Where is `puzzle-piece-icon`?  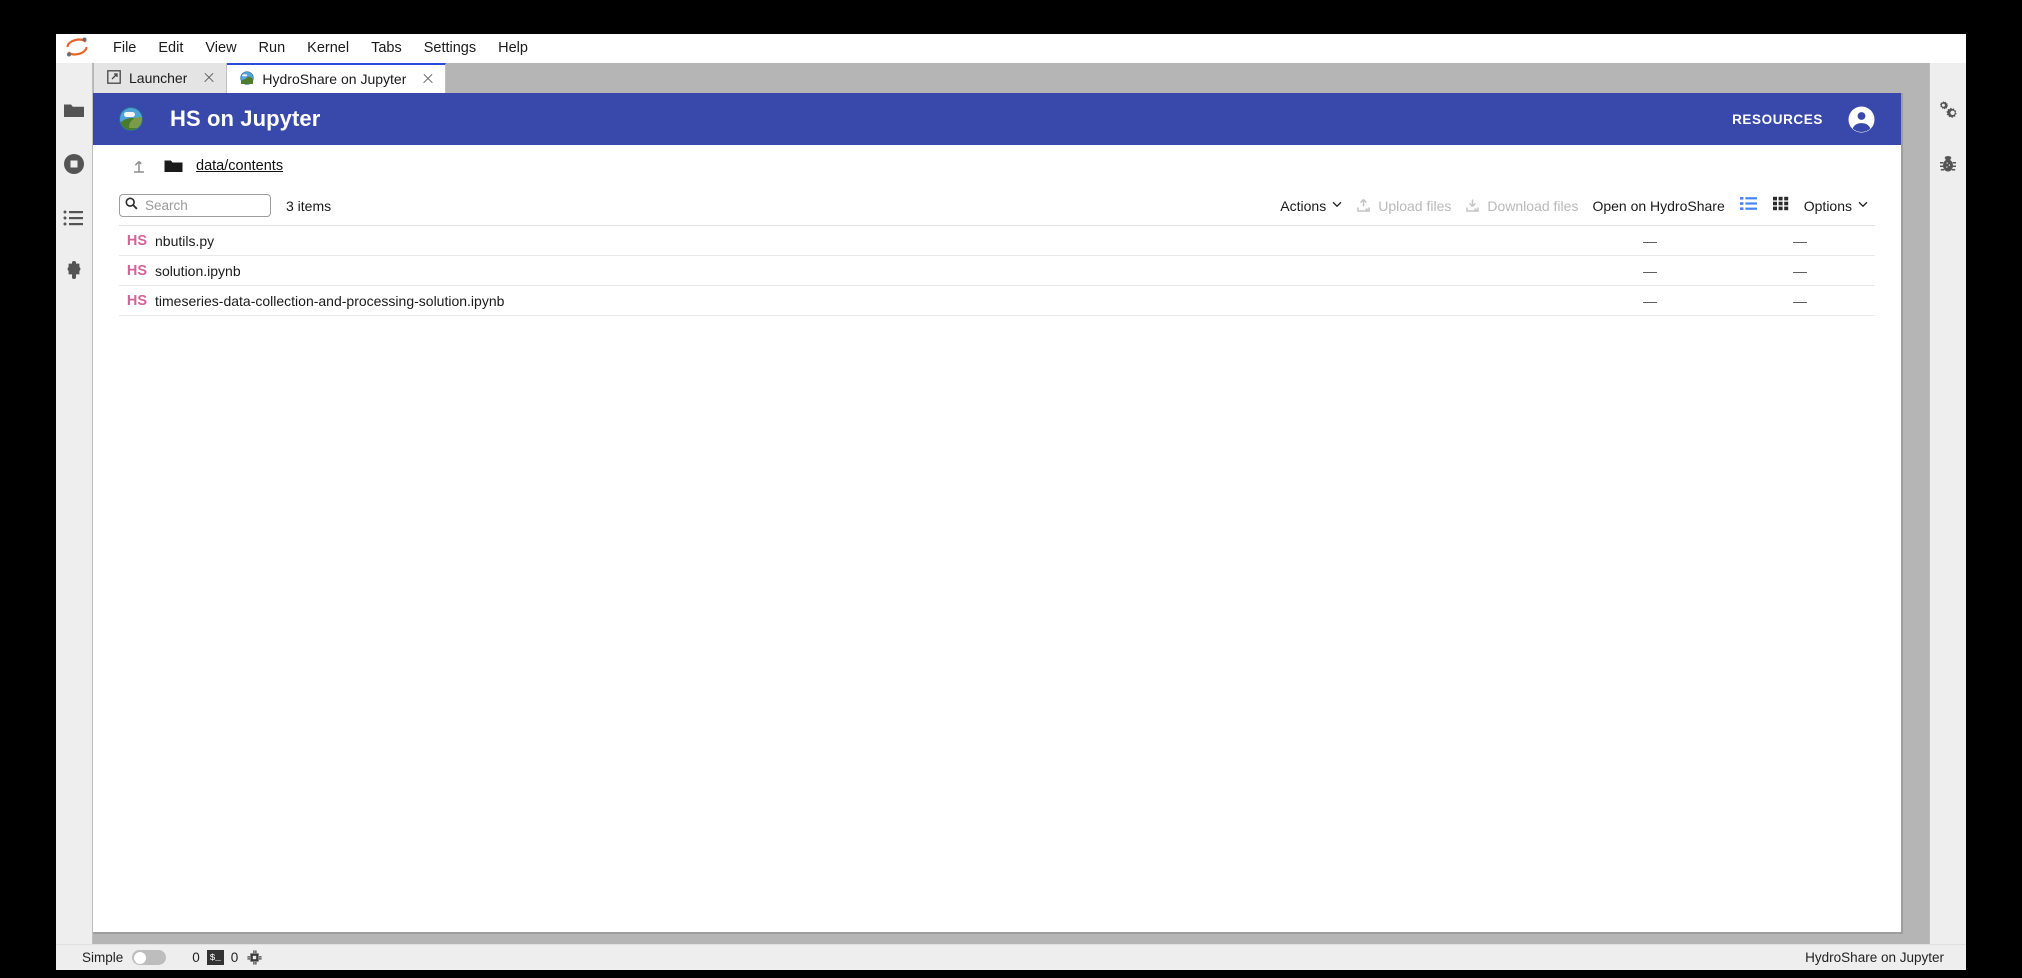
puzzle-piece-icon is located at coordinates (74, 274).